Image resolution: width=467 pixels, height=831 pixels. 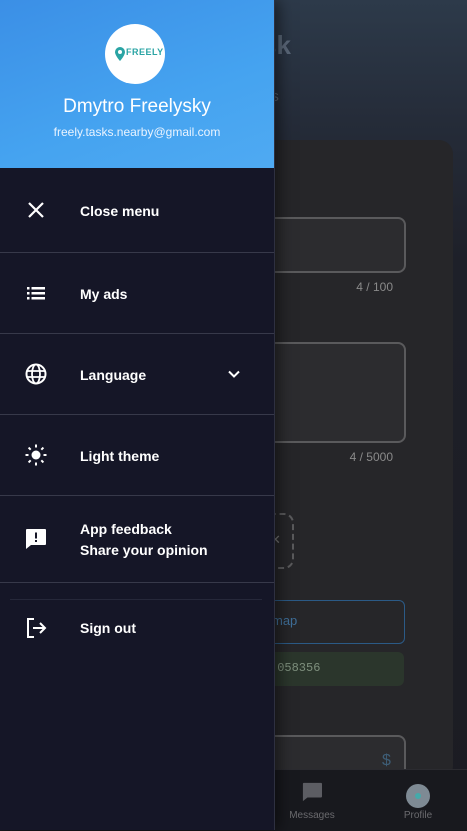 What do you see at coordinates (36, 210) in the screenshot?
I see `close-icon` at bounding box center [36, 210].